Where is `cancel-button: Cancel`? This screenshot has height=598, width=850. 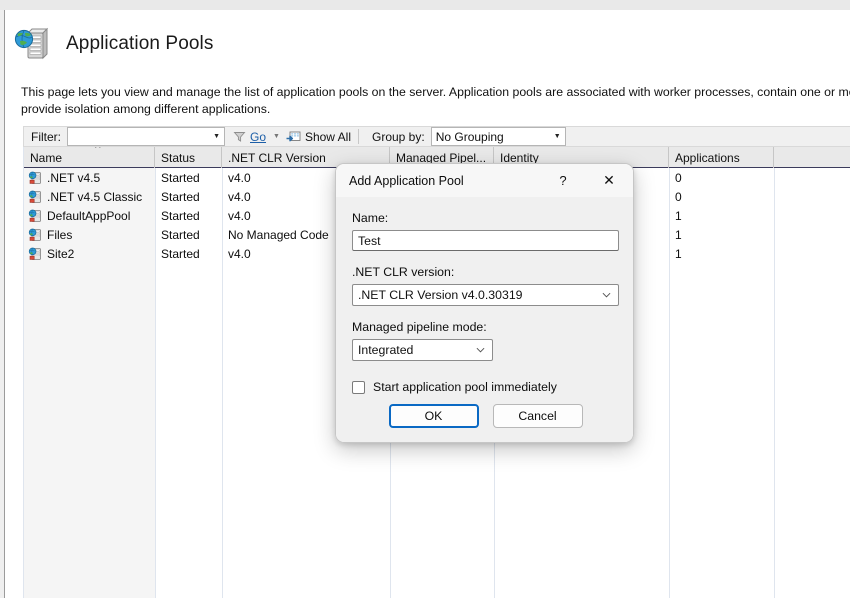 cancel-button: Cancel is located at coordinates (537, 416).